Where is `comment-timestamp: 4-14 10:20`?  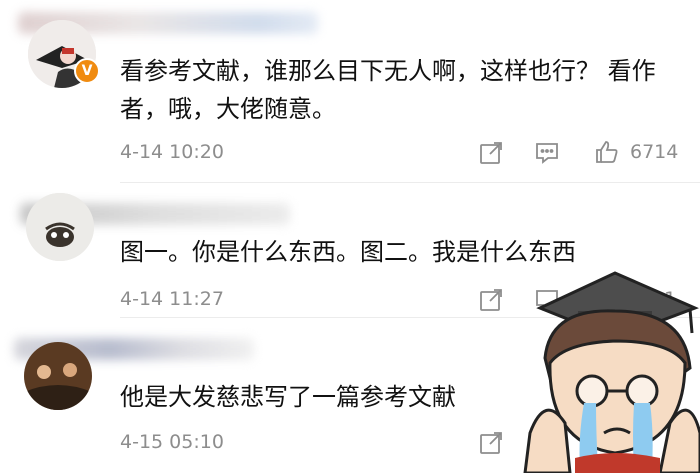 comment-timestamp: 4-14 10:20 is located at coordinates (172, 152).